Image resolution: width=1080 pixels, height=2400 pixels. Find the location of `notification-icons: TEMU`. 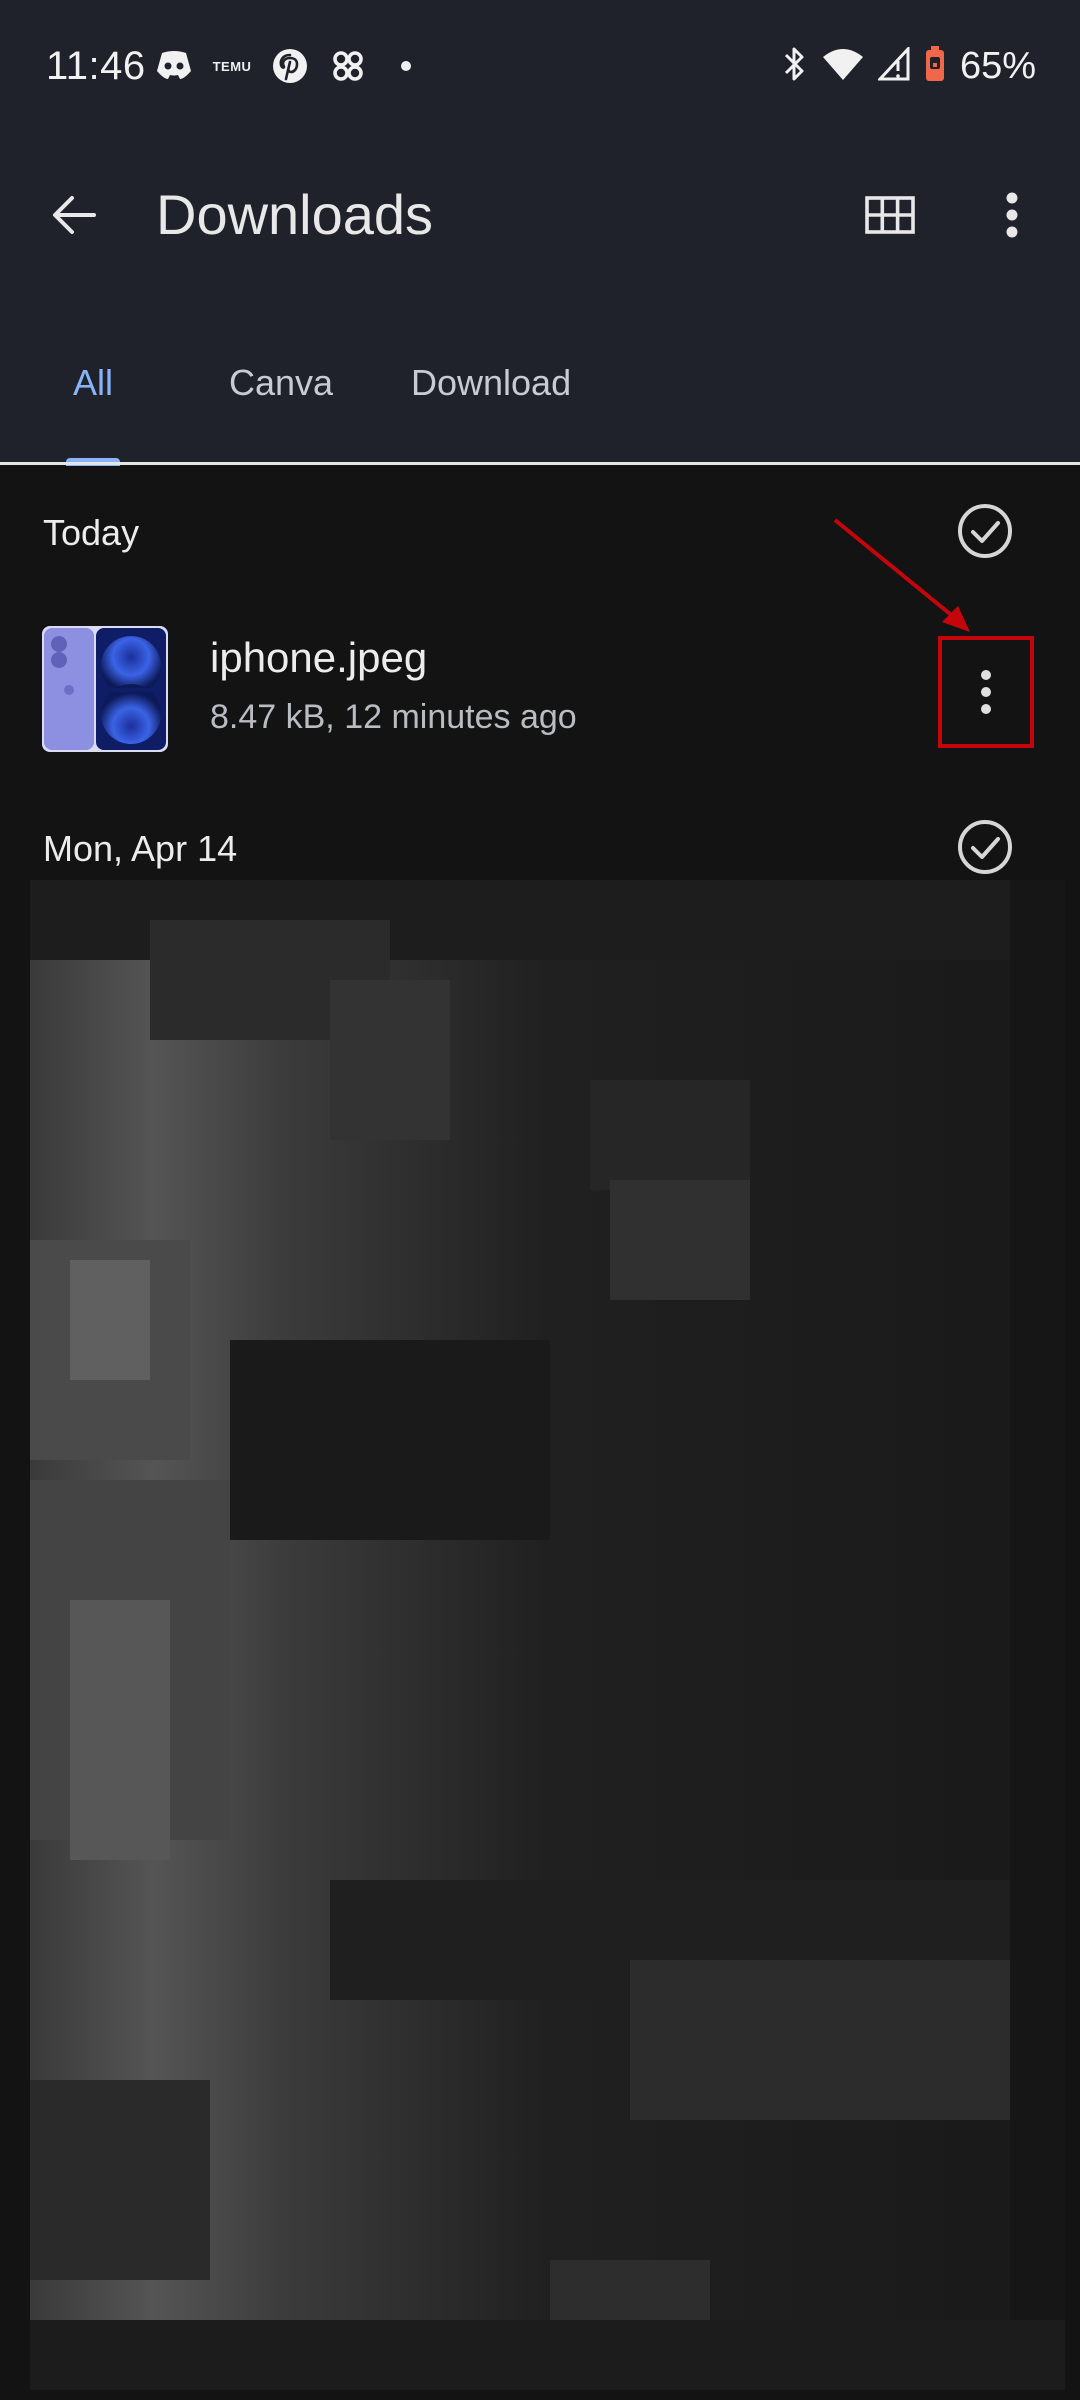

notification-icons: TEMU is located at coordinates (290, 66).